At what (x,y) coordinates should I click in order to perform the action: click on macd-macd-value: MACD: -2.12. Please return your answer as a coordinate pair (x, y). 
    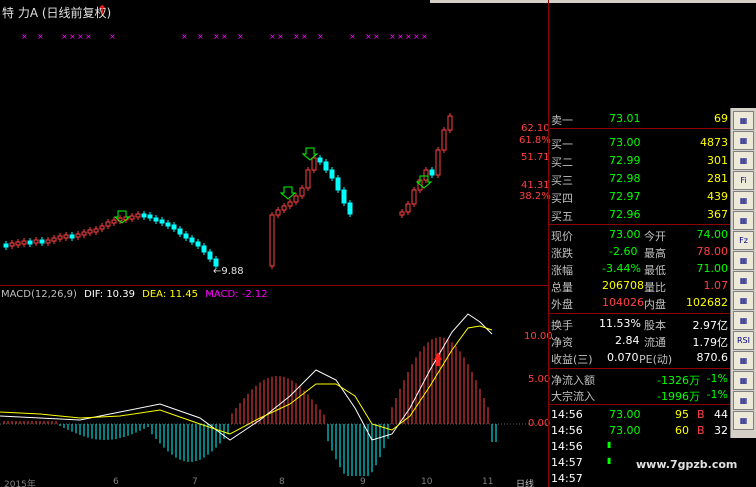
    Looking at the image, I should click on (236, 294).